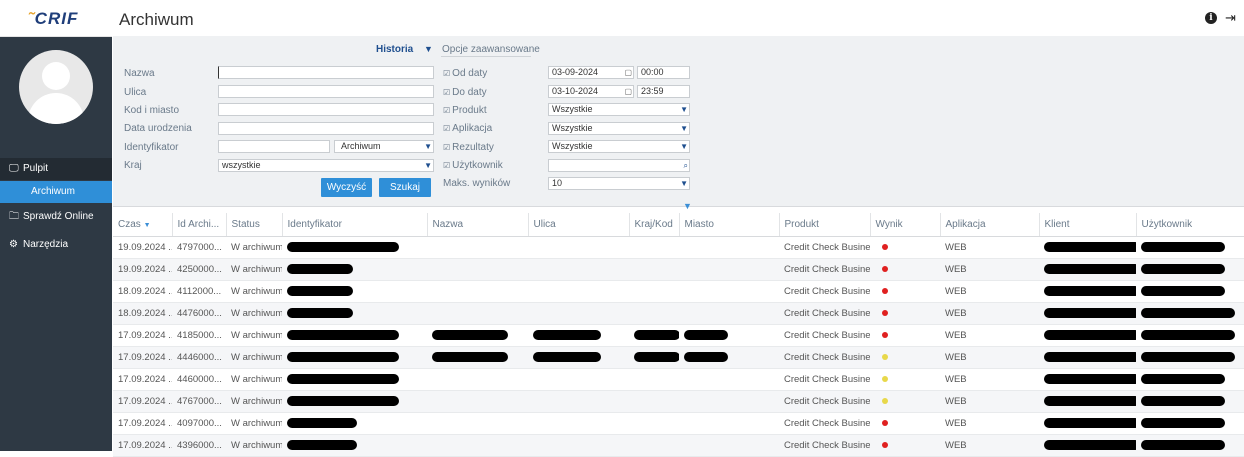  What do you see at coordinates (619, 146) in the screenshot?
I see `rezultaty-select: Wszystkie ▼` at bounding box center [619, 146].